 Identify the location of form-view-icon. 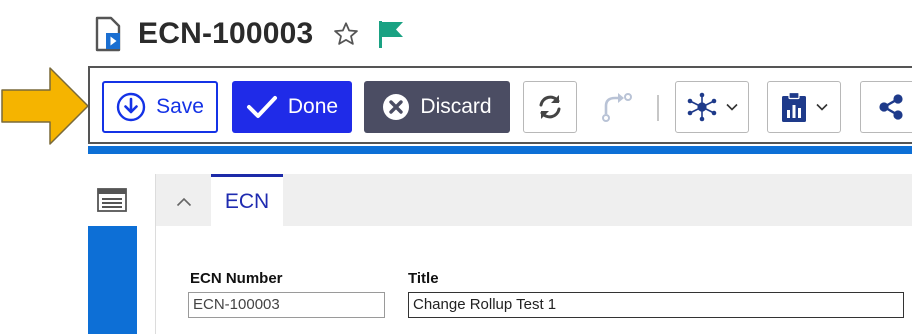
(112, 200).